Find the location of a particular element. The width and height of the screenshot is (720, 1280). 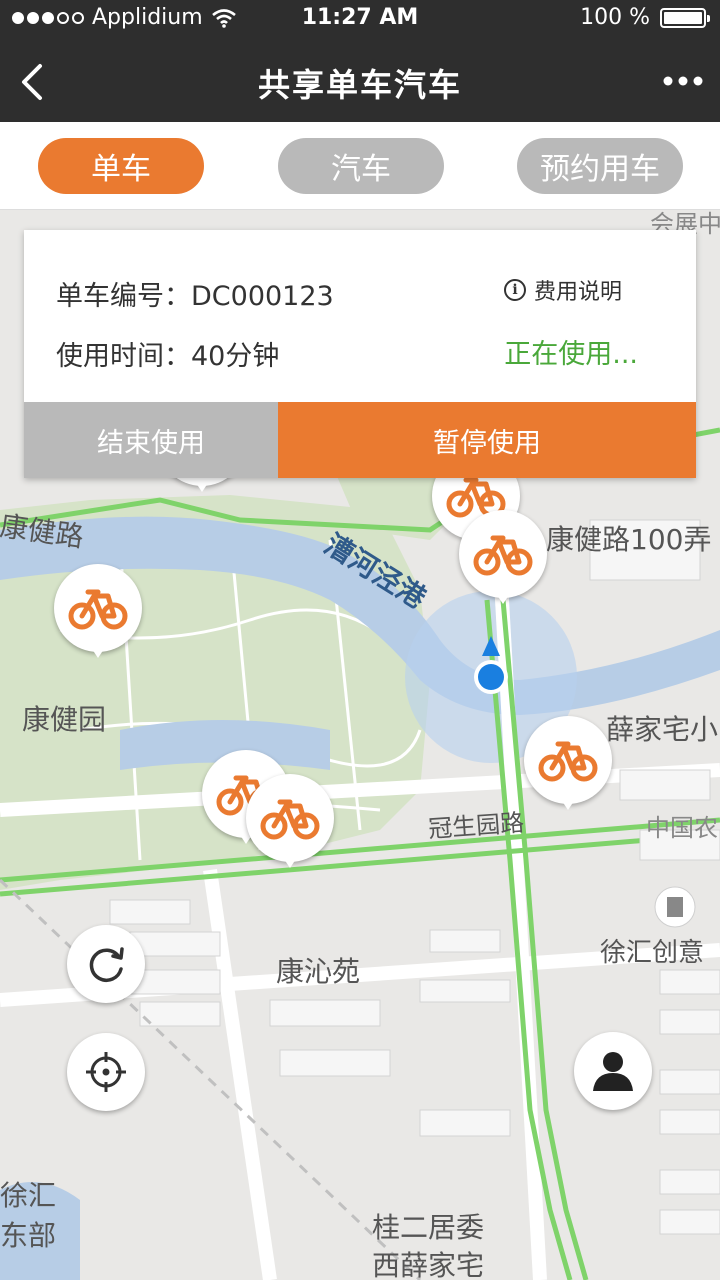

locate-crosshair-icon is located at coordinates (106, 1072).